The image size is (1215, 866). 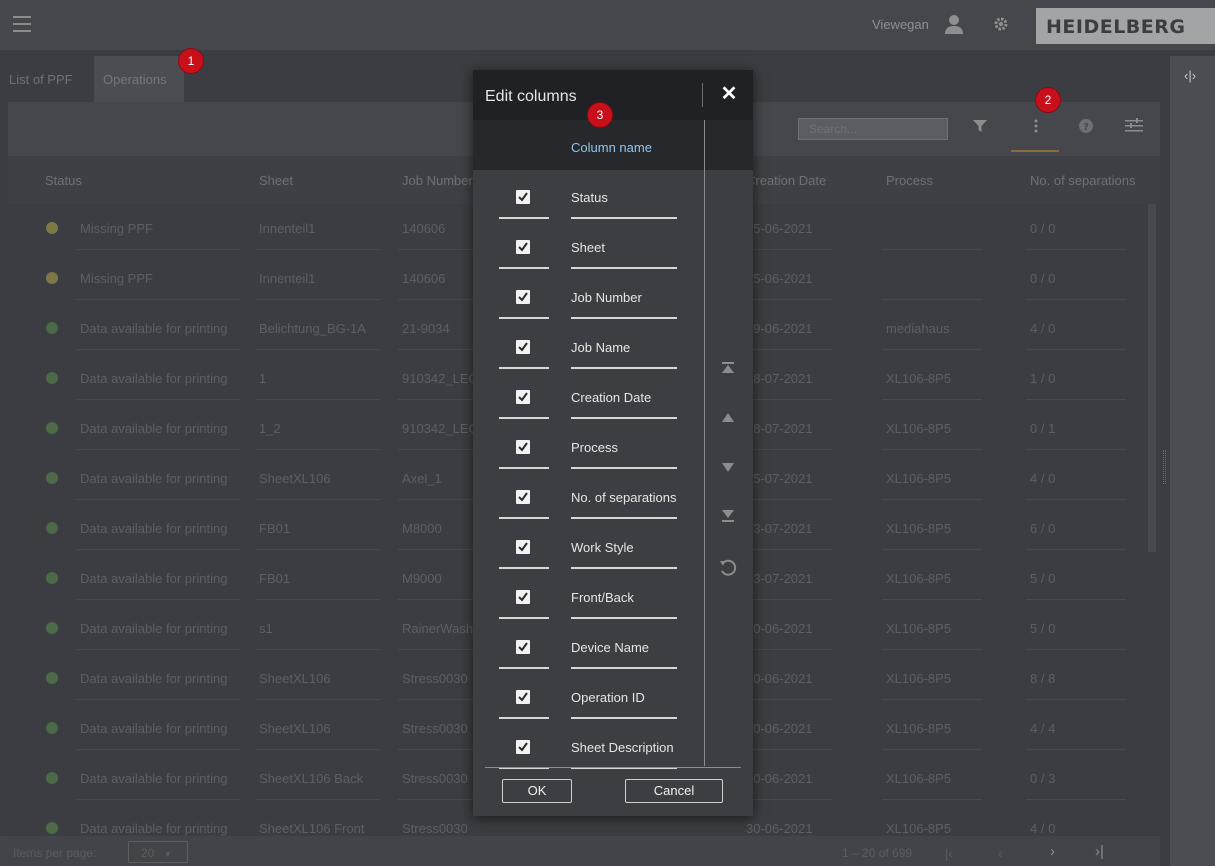 What do you see at coordinates (954, 24) in the screenshot?
I see `user-icon` at bounding box center [954, 24].